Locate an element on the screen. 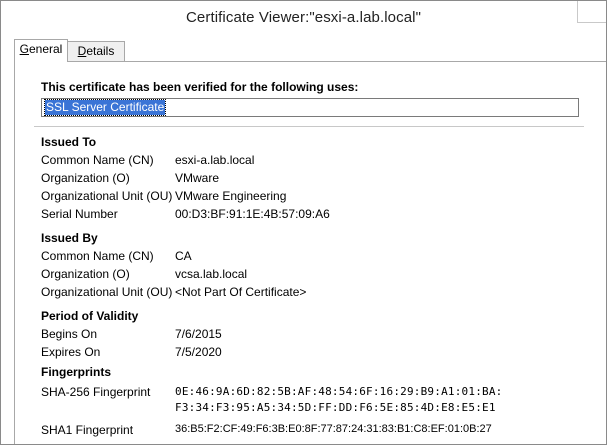 The image size is (607, 445). issued-to-heading: Issued To is located at coordinates (69, 142).